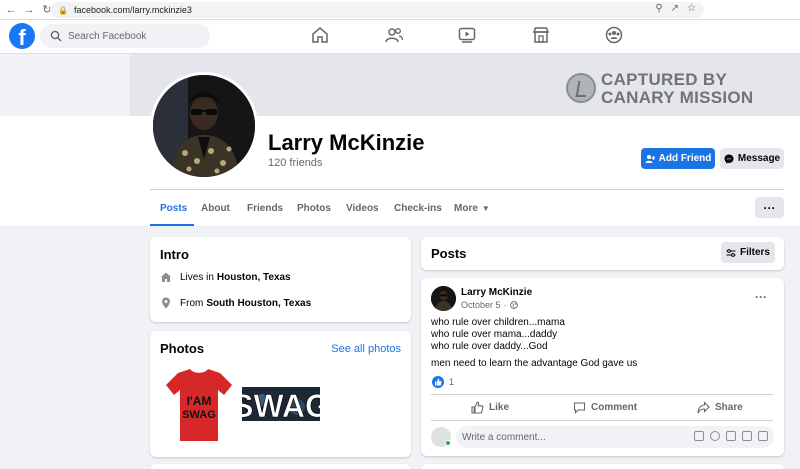  Describe the element at coordinates (22, 36) in the screenshot. I see `facebook-logo-icon: f` at that location.